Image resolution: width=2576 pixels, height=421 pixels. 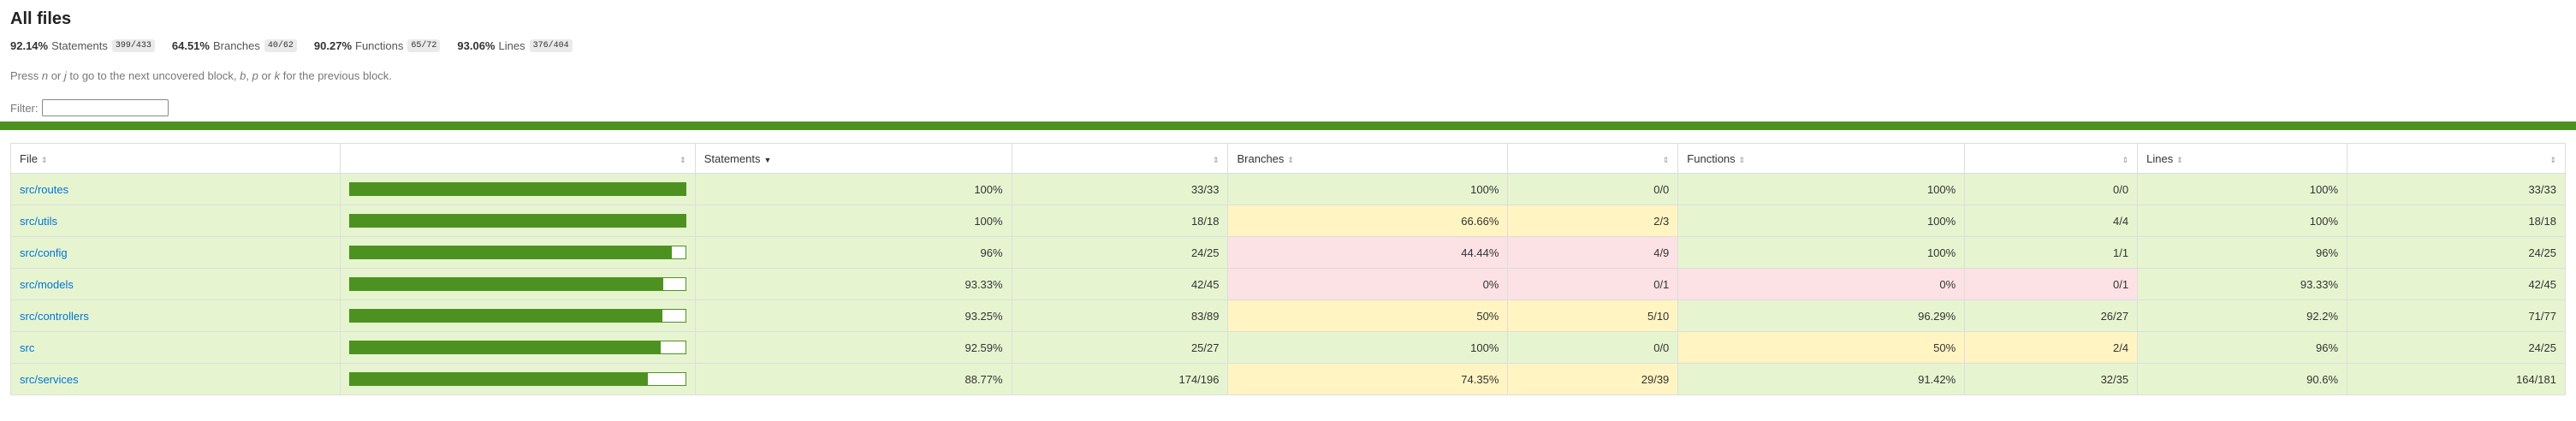 I want to click on header-statements-raw: ⇕, so click(x=1120, y=158).